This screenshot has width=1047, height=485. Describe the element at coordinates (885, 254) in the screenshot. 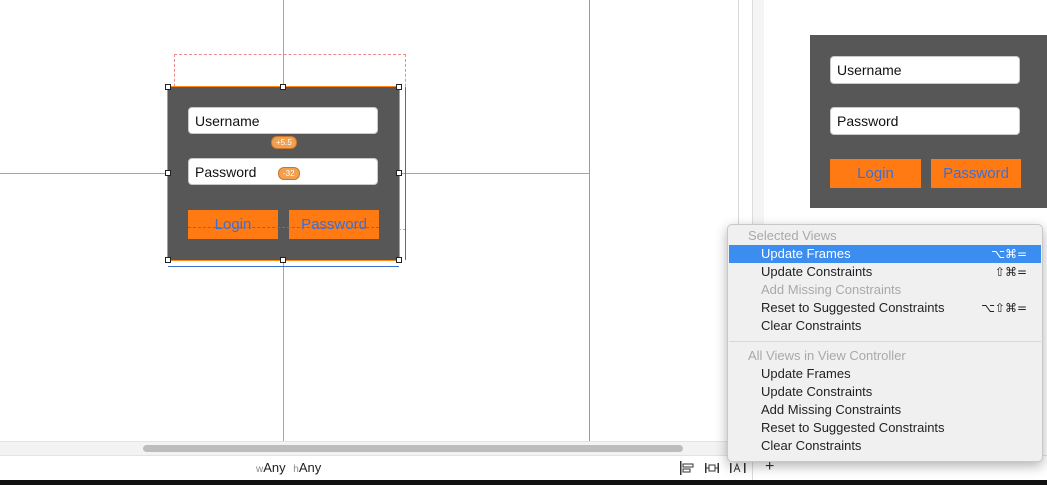

I see `menu-item-update-frames: Update Frames ⌥⌘=` at that location.